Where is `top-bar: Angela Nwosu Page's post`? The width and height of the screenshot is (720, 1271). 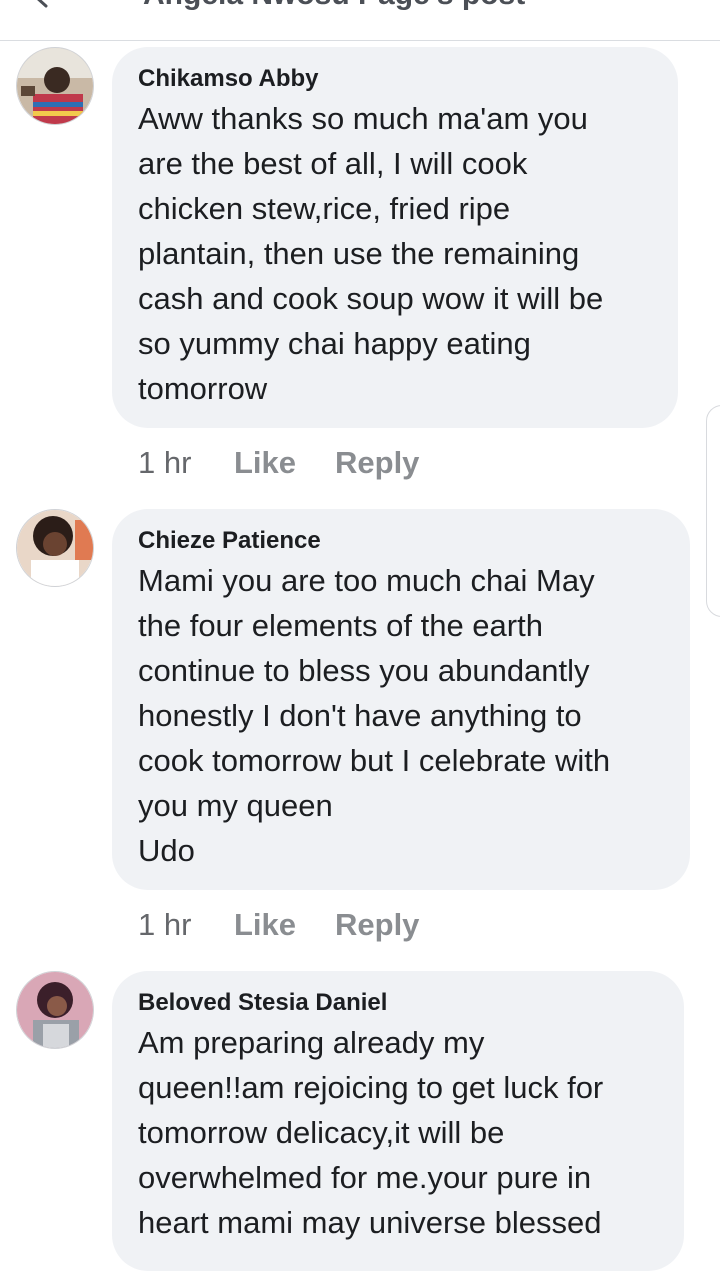 top-bar: Angela Nwosu Page's post is located at coordinates (360, 20).